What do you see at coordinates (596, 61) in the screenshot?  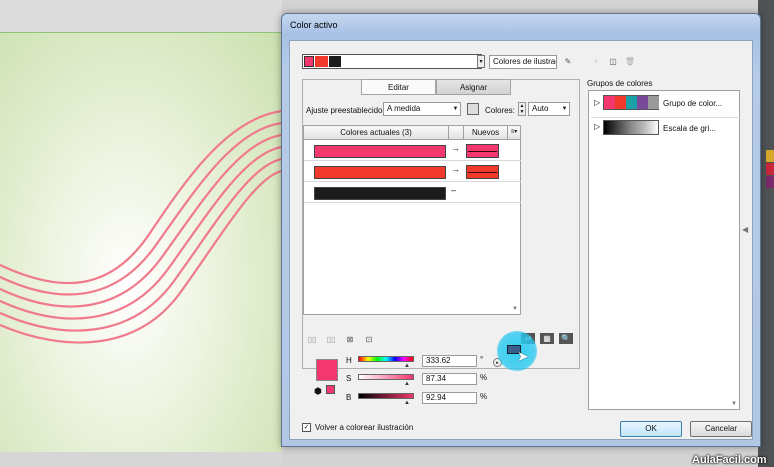 I see `save-group-icon: ▫` at bounding box center [596, 61].